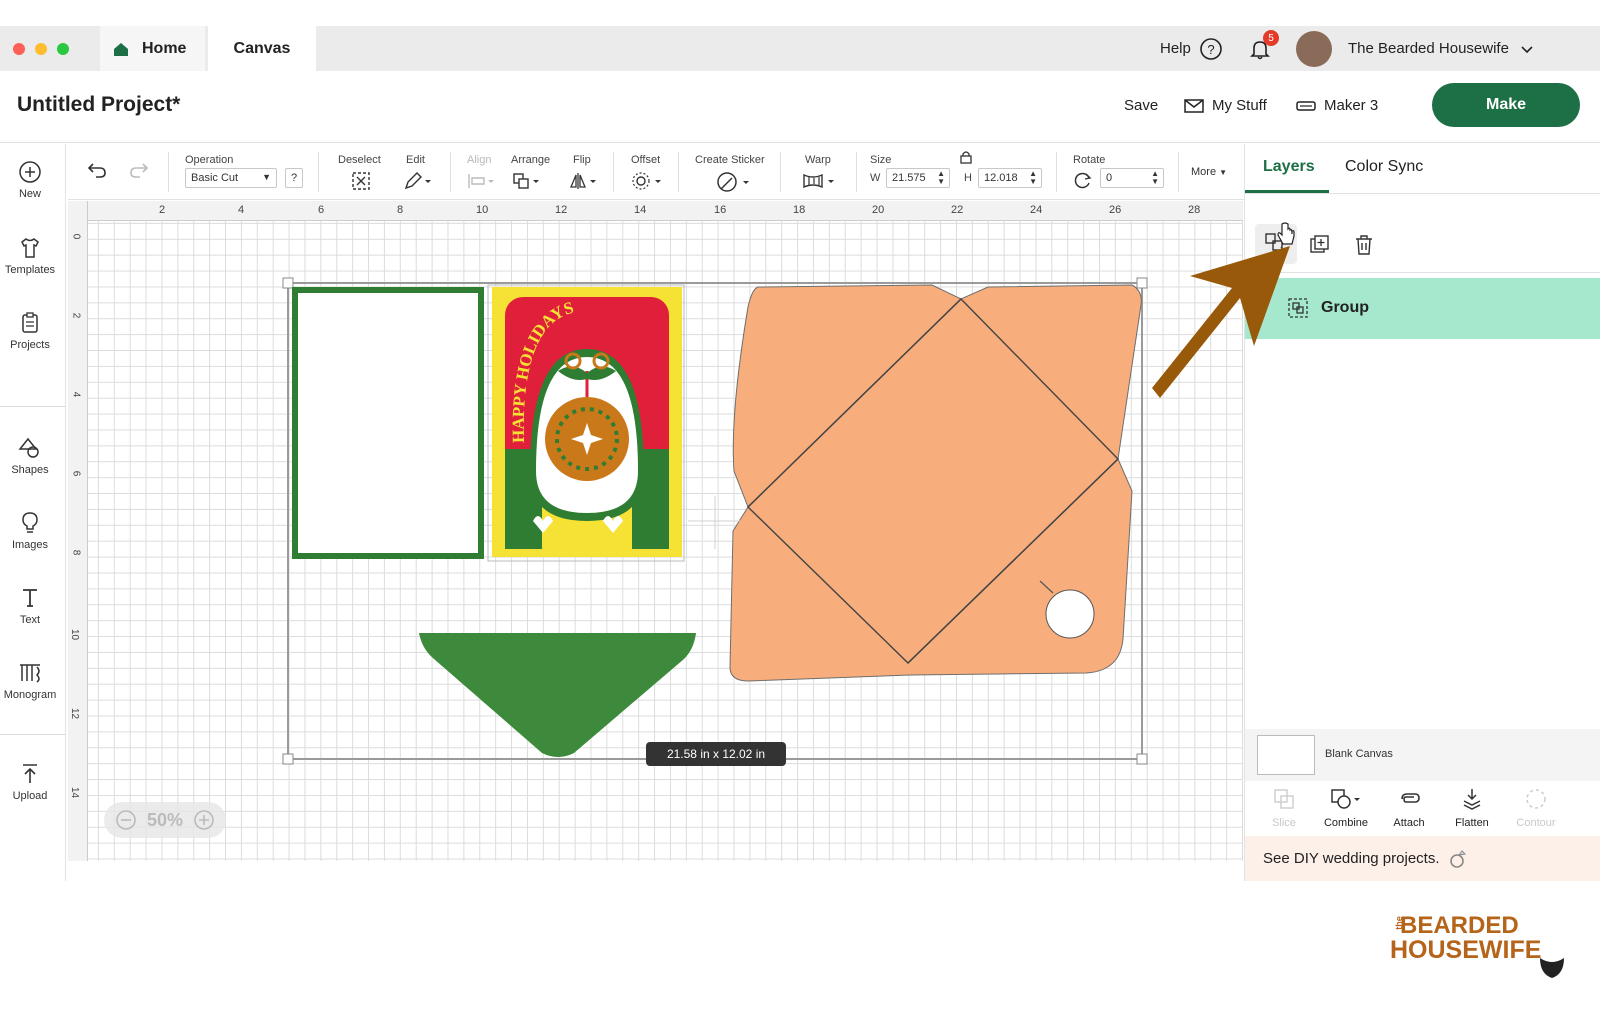 This screenshot has width=1600, height=1017. What do you see at coordinates (1422, 858) in the screenshot?
I see `promo-banner: See DIY wedding projects.` at bounding box center [1422, 858].